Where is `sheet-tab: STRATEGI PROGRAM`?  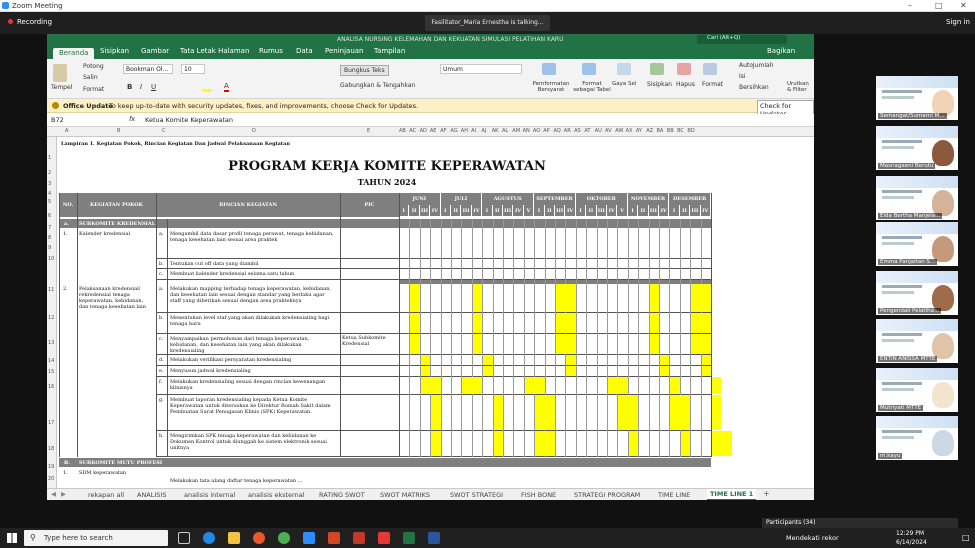 sheet-tab: STRATEGI PROGRAM is located at coordinates (607, 495).